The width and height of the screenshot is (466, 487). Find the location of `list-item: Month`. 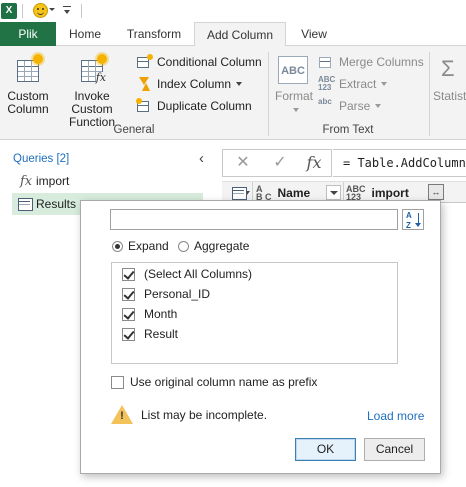

list-item: Month is located at coordinates (149, 314).